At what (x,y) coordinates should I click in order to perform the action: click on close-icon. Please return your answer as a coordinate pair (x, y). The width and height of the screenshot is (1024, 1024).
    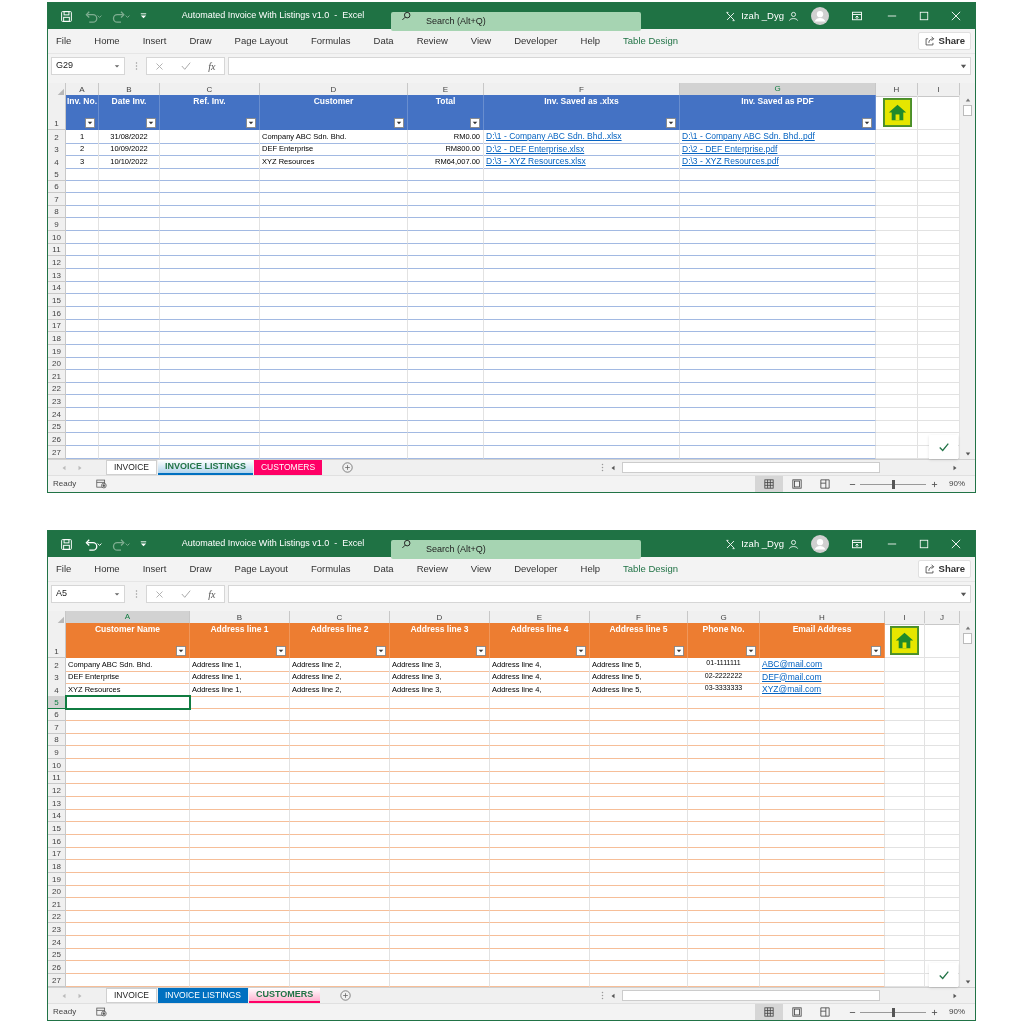
    Looking at the image, I should click on (956, 544).